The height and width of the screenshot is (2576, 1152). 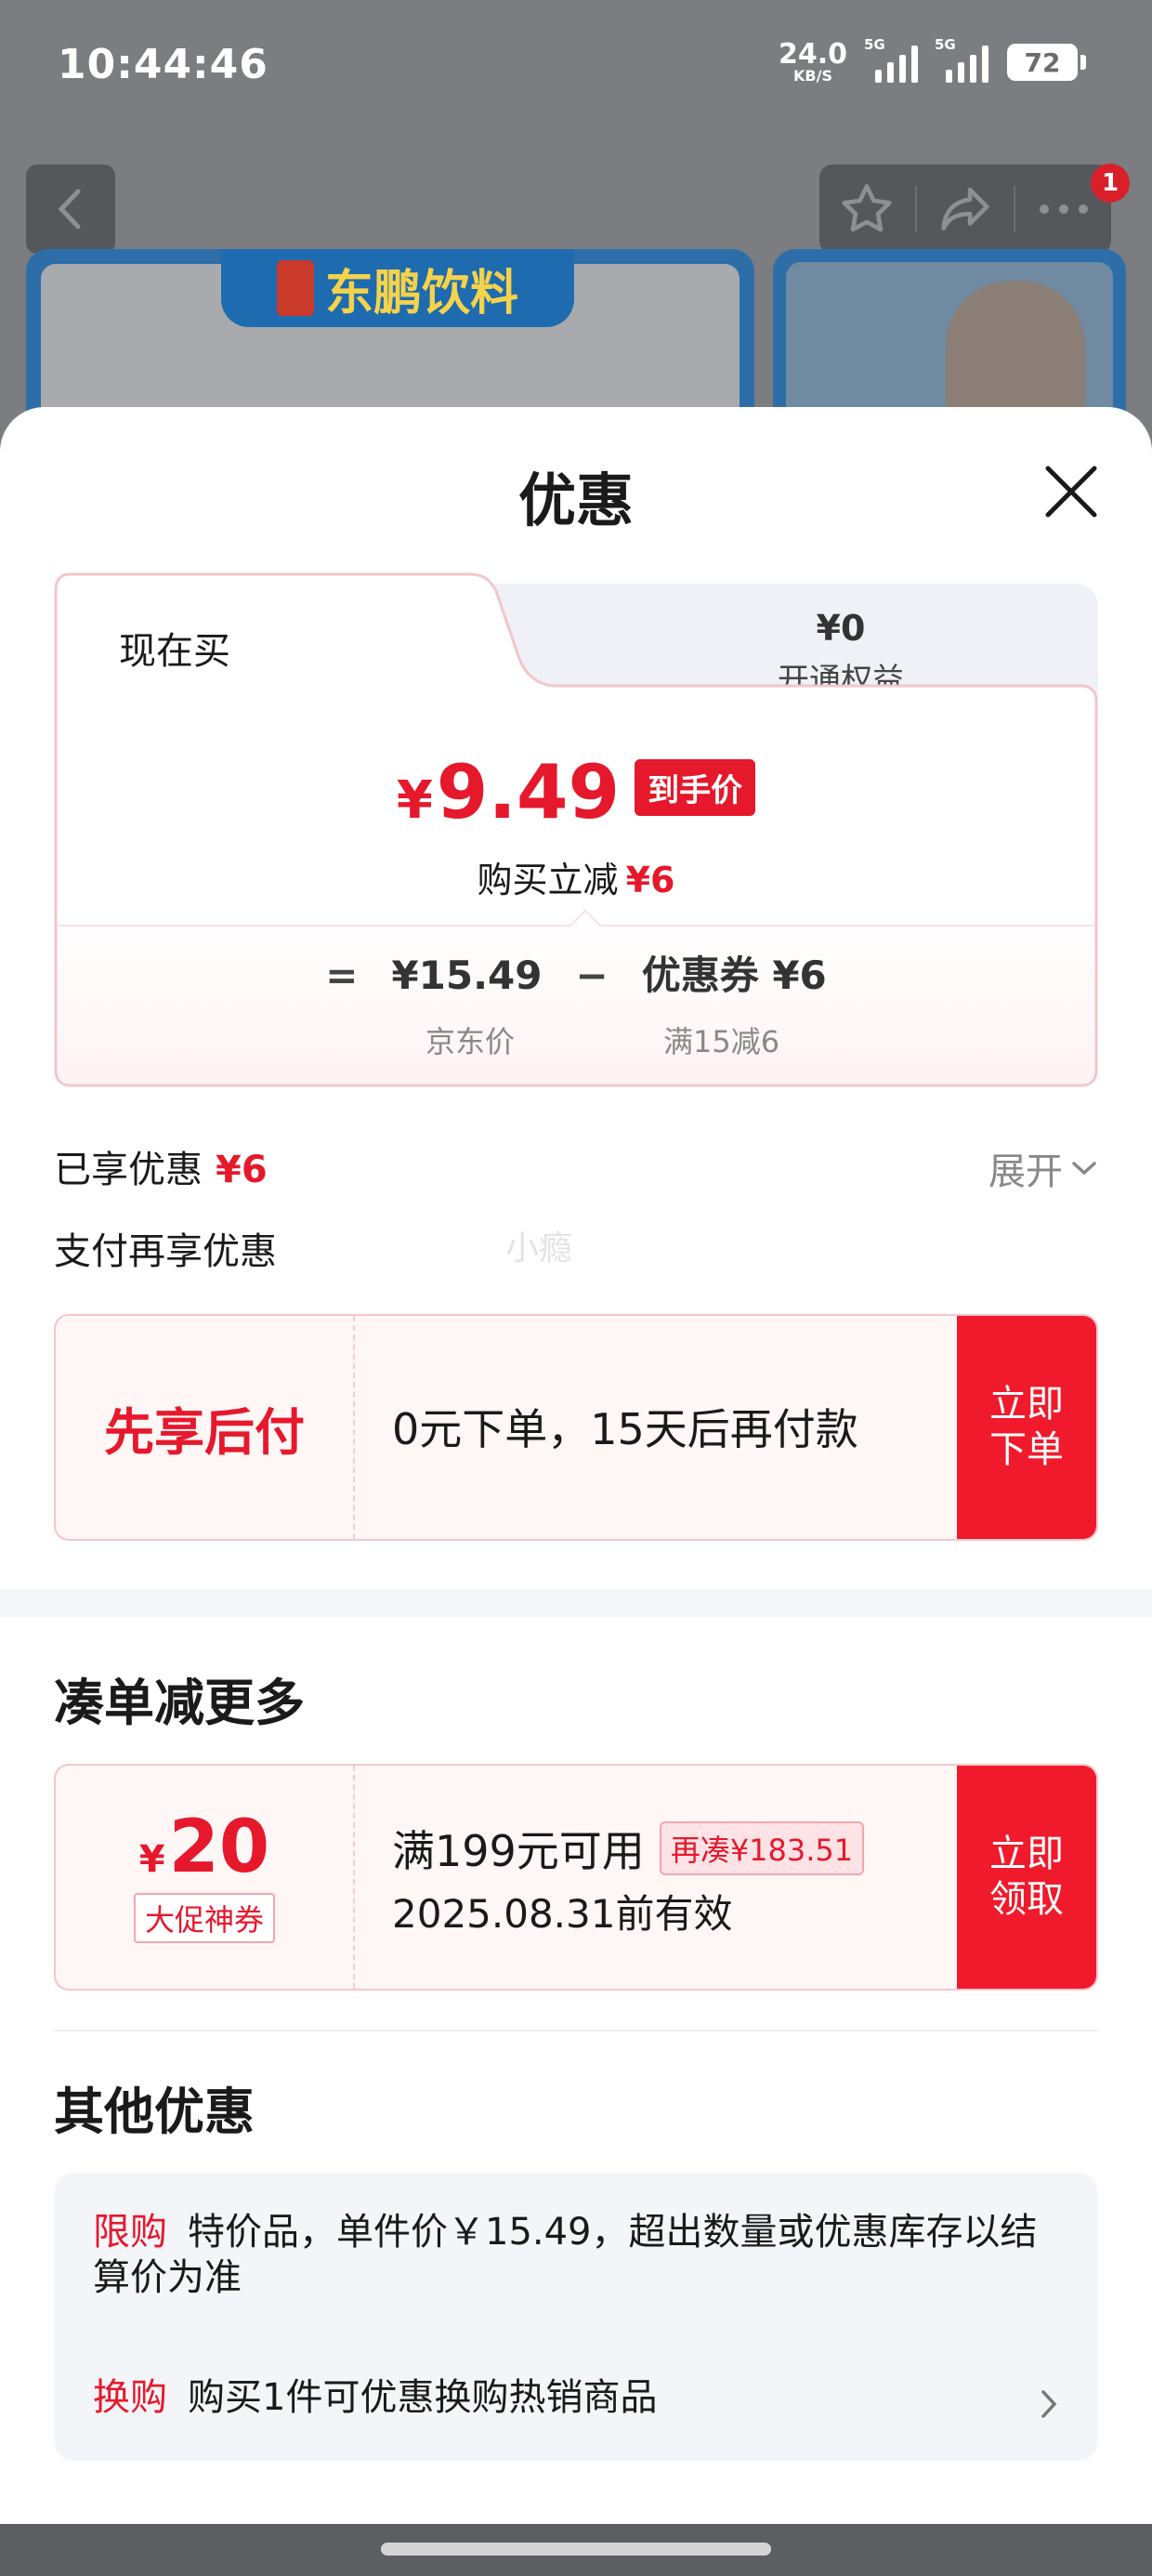 I want to click on more-icon, so click(x=1064, y=209).